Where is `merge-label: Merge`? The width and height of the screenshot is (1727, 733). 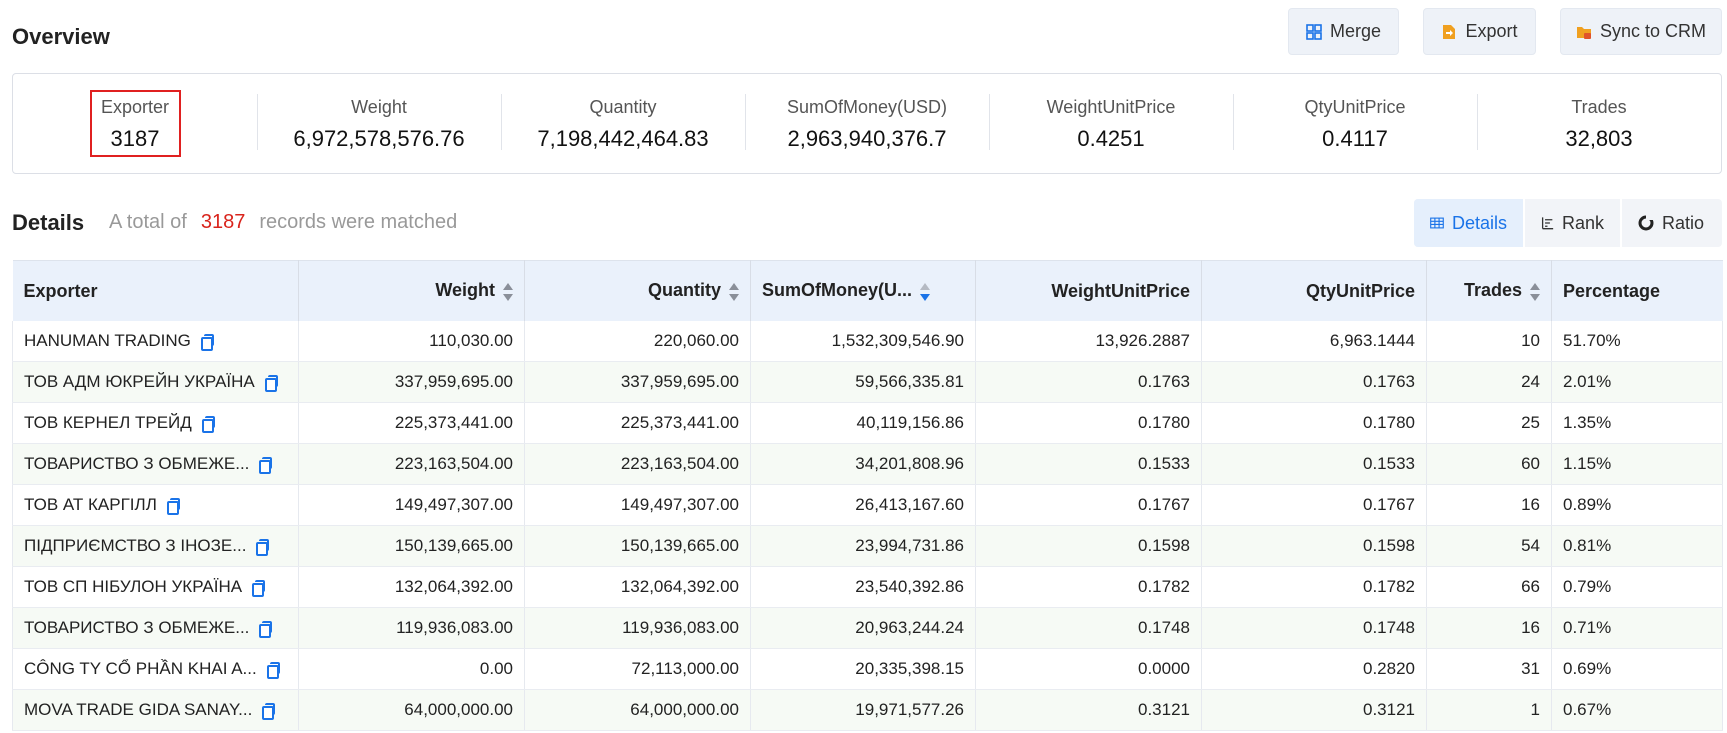
merge-label: Merge is located at coordinates (1355, 31).